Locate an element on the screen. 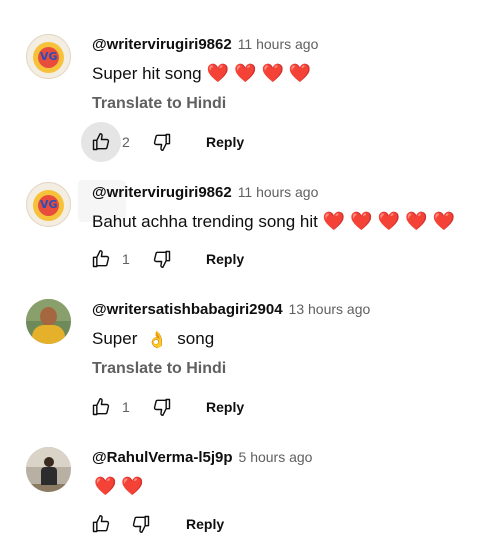 This screenshot has width=486, height=551. comment-meta: @RahulVerma-l5j9p 5 hours ago is located at coordinates (202, 457).